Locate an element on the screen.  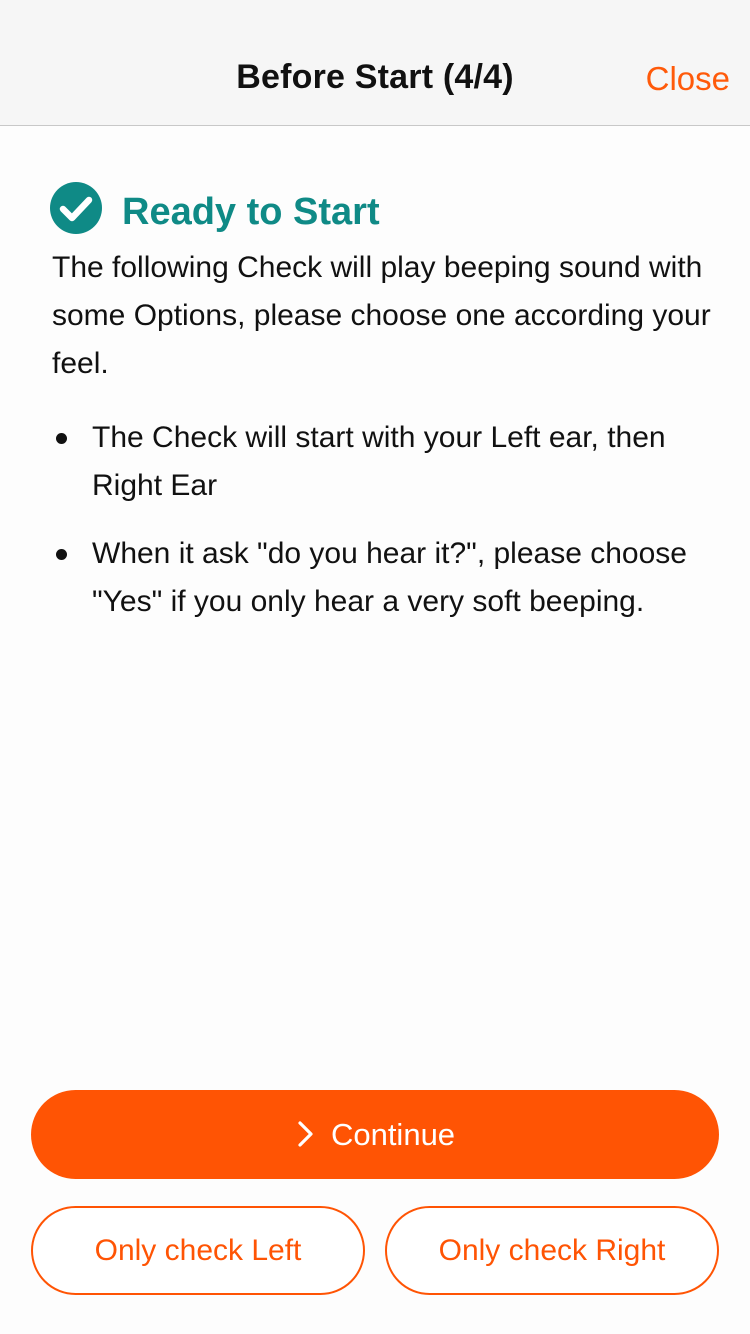
only-check-left-label: Only check Left is located at coordinates (198, 1250).